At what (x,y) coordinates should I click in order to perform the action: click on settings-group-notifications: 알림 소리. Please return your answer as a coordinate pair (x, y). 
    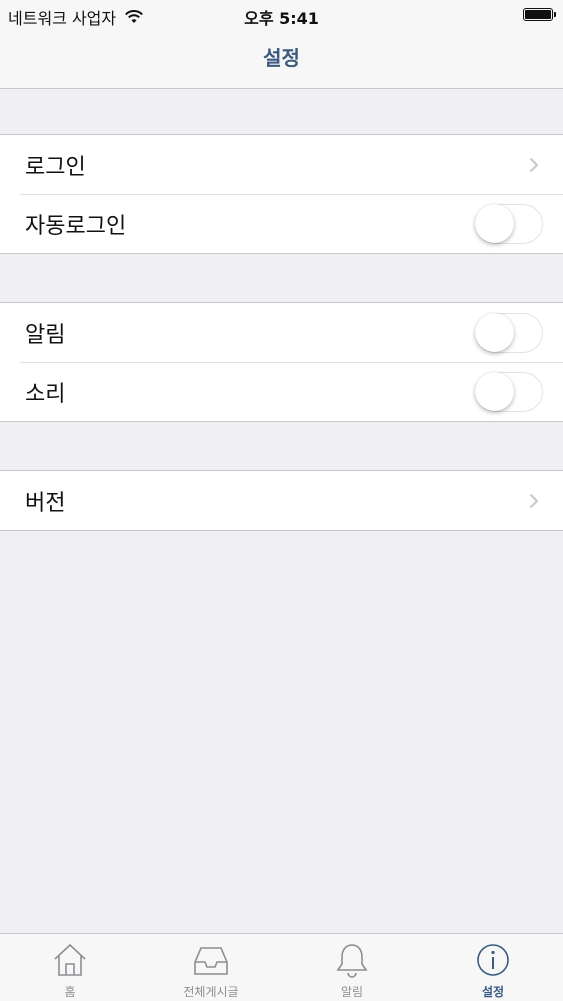
    Looking at the image, I should click on (281, 362).